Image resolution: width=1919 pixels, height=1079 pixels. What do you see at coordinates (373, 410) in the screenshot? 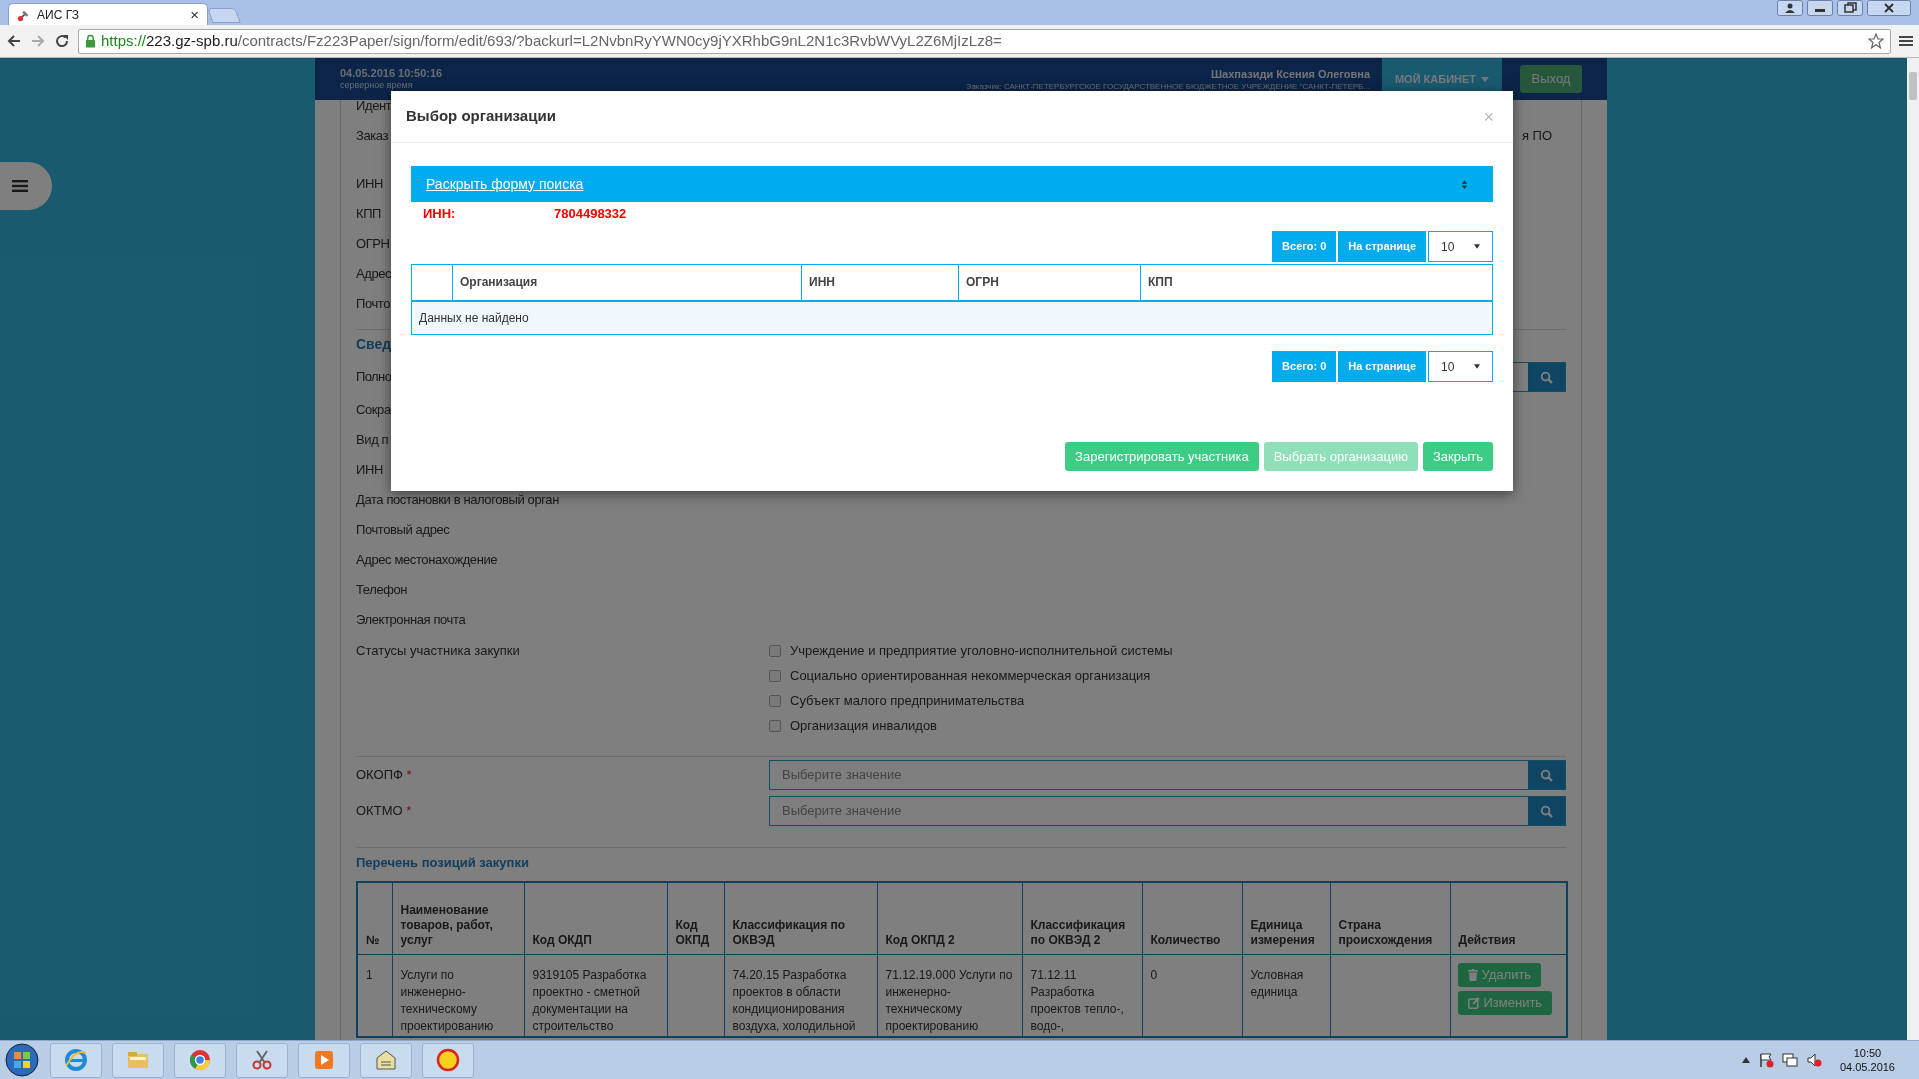
I see `field-label: Сокра` at bounding box center [373, 410].